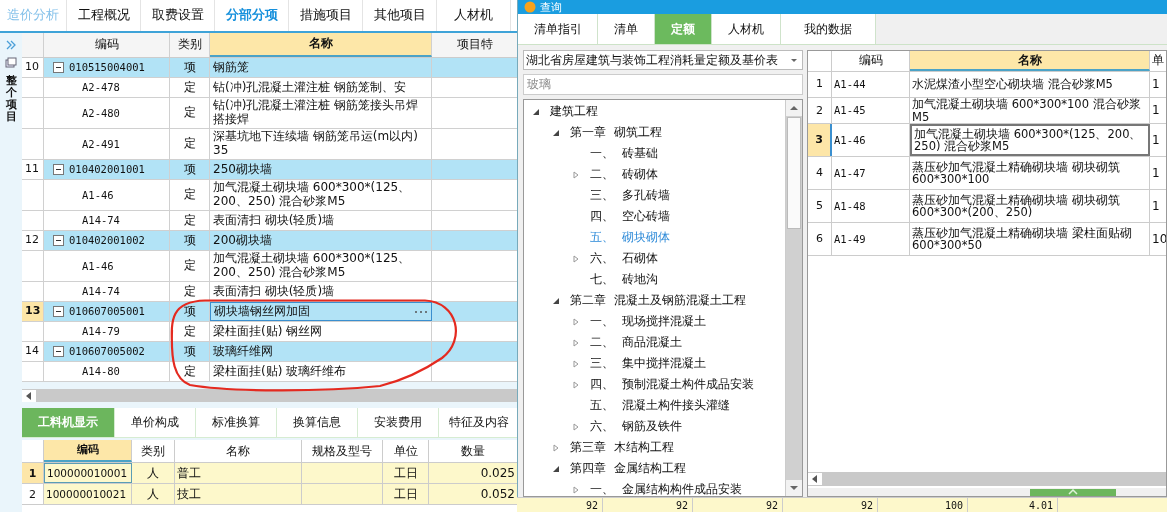 The height and width of the screenshot is (512, 1167). Describe the element at coordinates (622, 447) in the screenshot. I see `tree-item: 第三章 木结构工程` at that location.